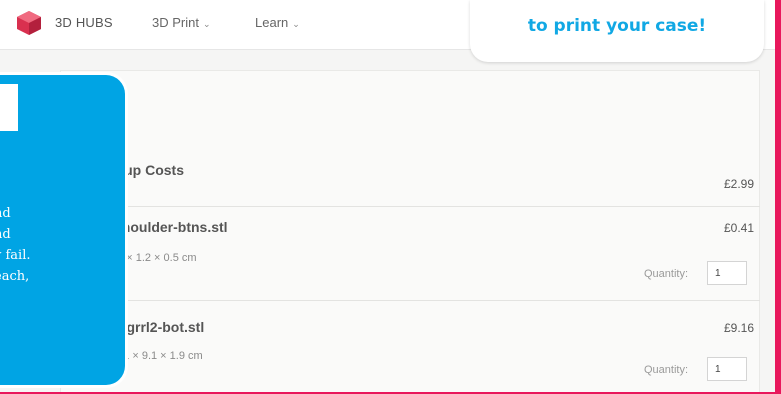  I want to click on nav-3d-print: 3D Print ⌄, so click(181, 22).